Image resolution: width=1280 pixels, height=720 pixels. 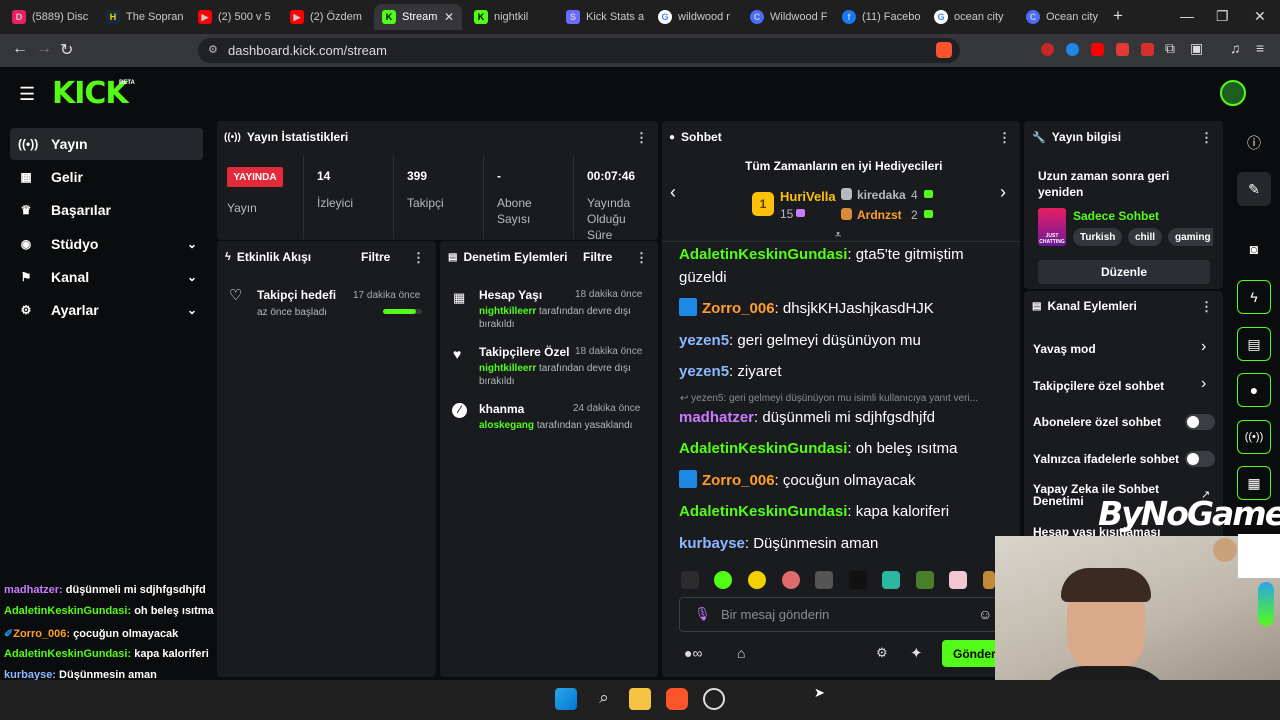 I want to click on close-tab-icon: ✕, so click(x=453, y=17).